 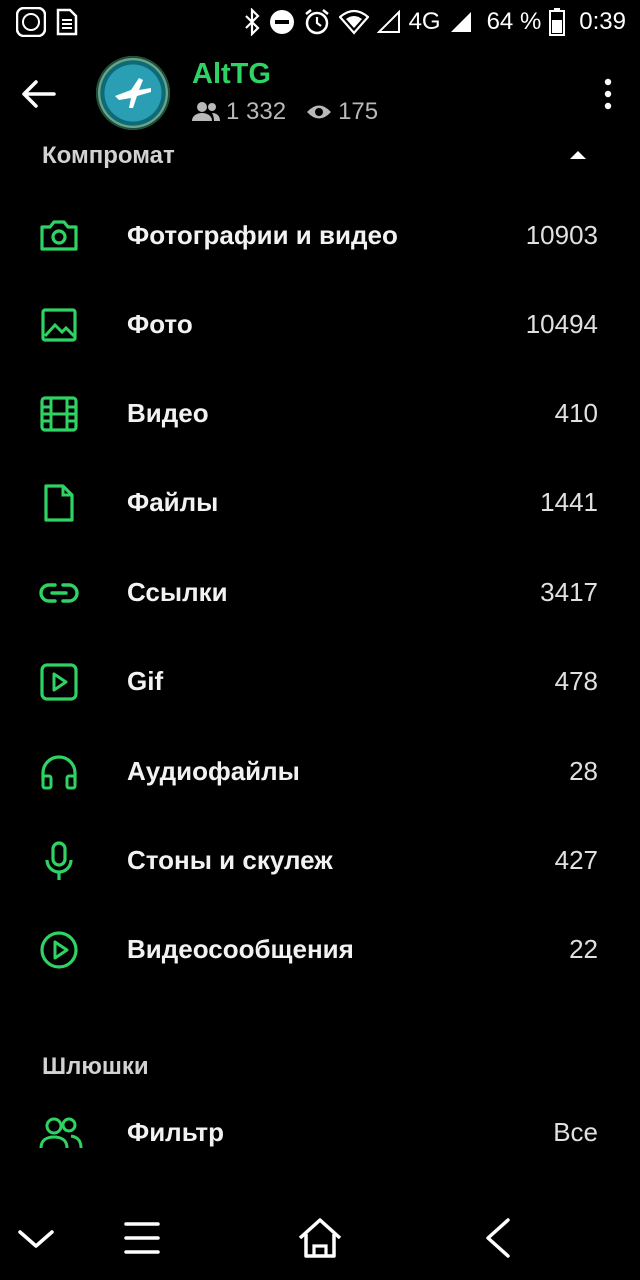 What do you see at coordinates (576, 681) in the screenshot?
I see `media-row-count: 478` at bounding box center [576, 681].